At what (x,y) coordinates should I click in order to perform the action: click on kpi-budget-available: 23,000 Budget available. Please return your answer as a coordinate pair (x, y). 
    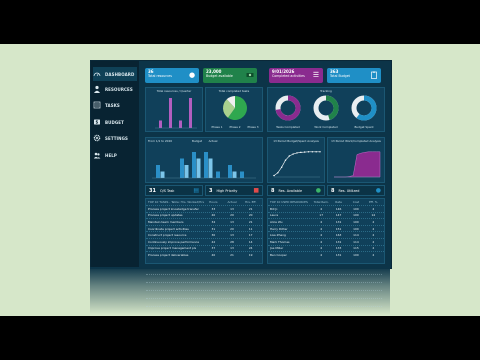
    Looking at the image, I should click on (230, 75).